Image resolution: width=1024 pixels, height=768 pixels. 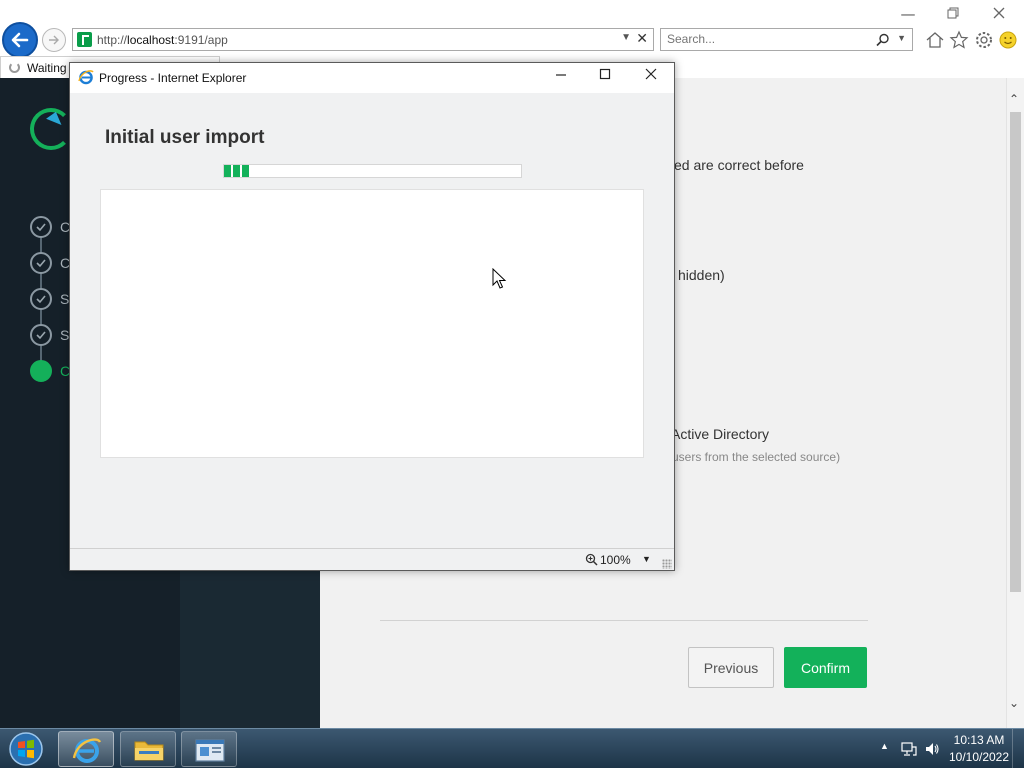 I want to click on forward-arrow-icon, so click(x=54, y=40).